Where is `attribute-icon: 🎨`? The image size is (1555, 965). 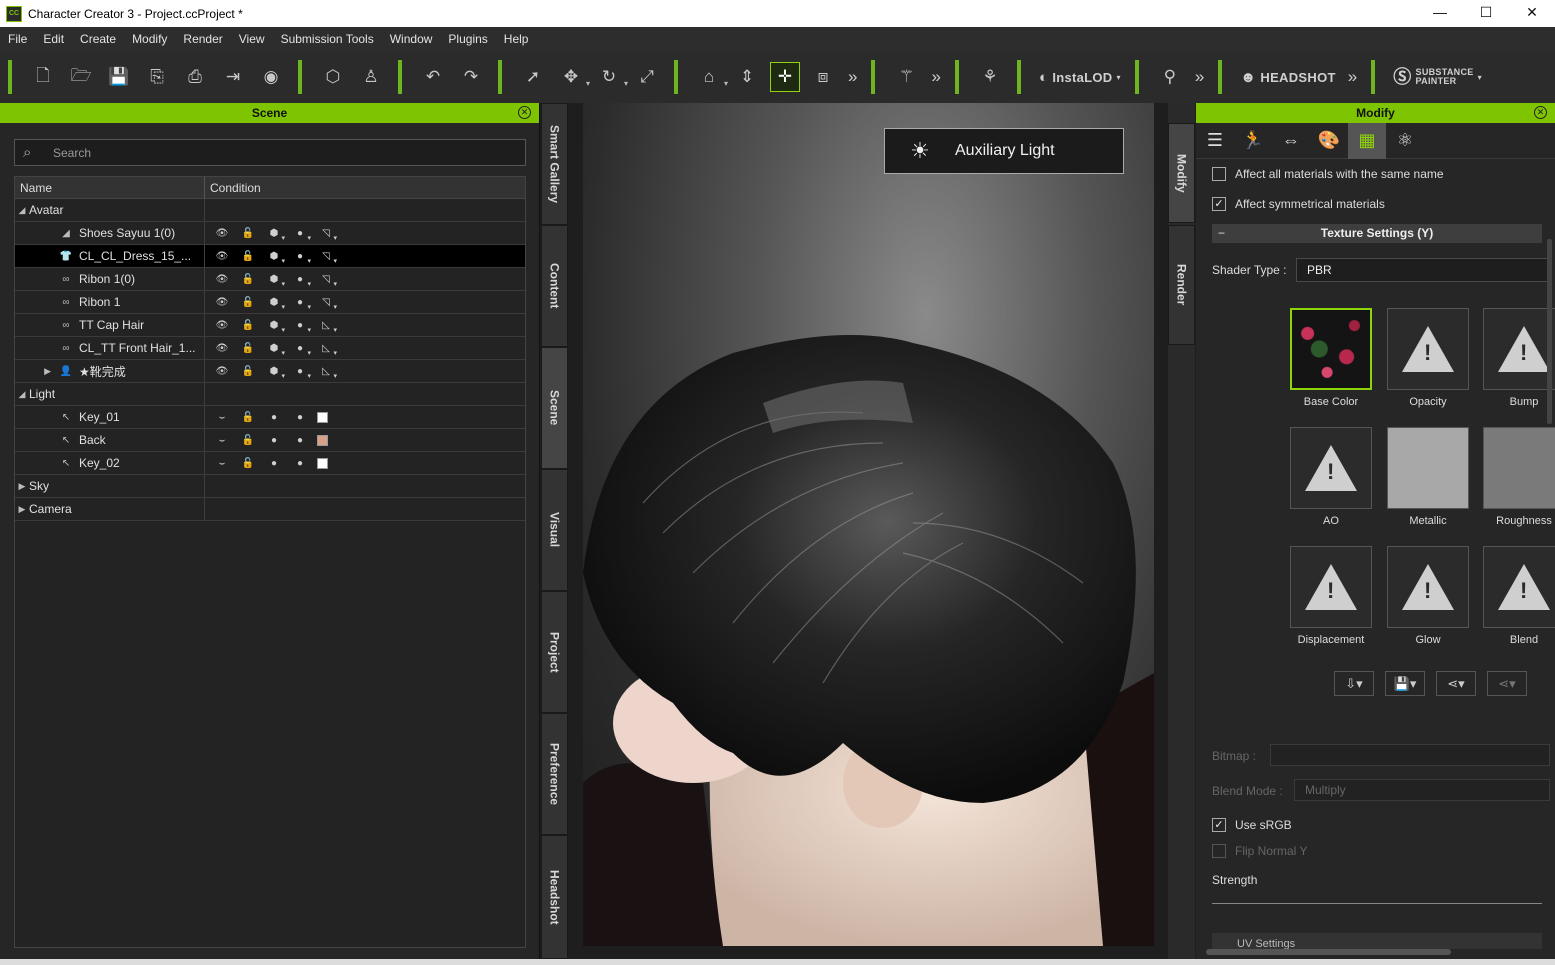
attribute-icon: 🎨 is located at coordinates (1329, 141).